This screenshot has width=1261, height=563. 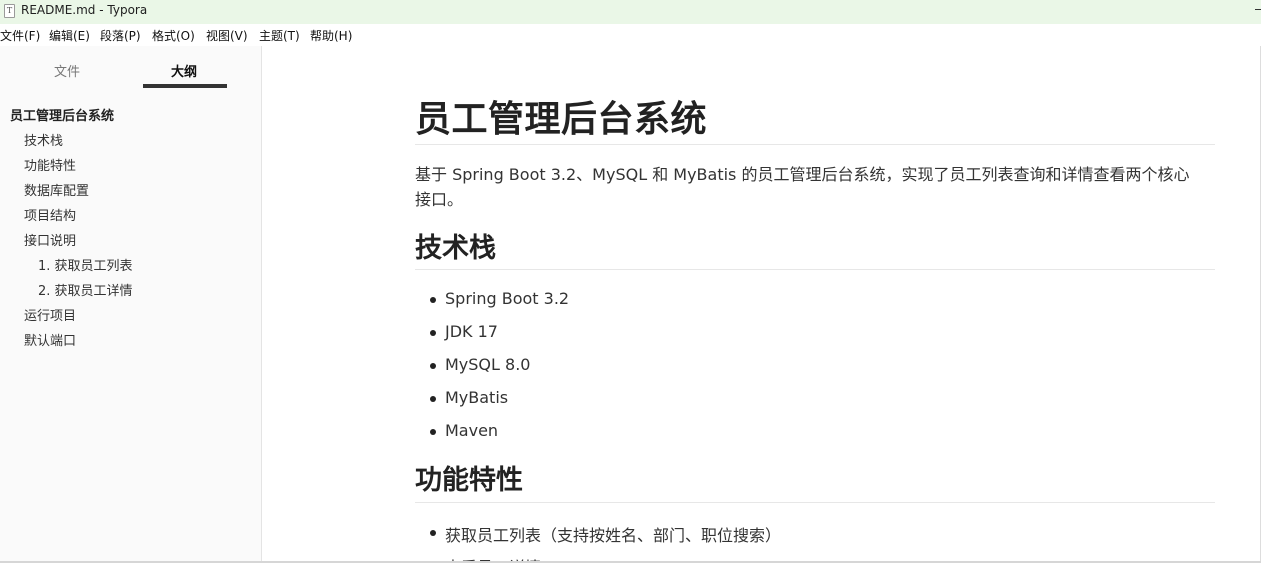 What do you see at coordinates (464, 430) in the screenshot?
I see `list-item: Maven` at bounding box center [464, 430].